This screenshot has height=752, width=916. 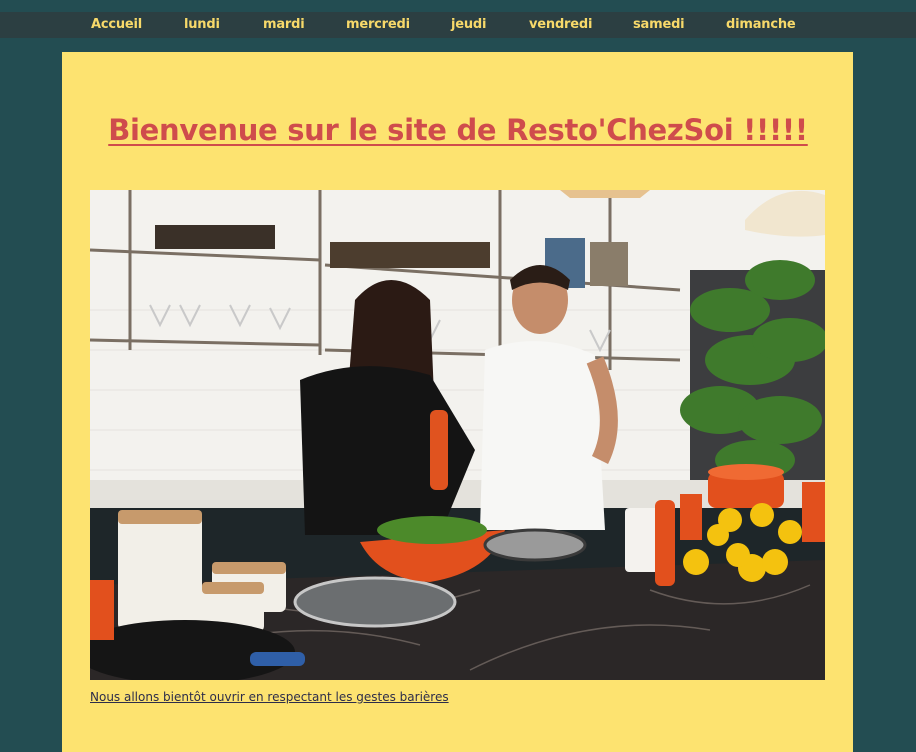 I want to click on nav-link-accueil: Accueil, so click(x=116, y=25).